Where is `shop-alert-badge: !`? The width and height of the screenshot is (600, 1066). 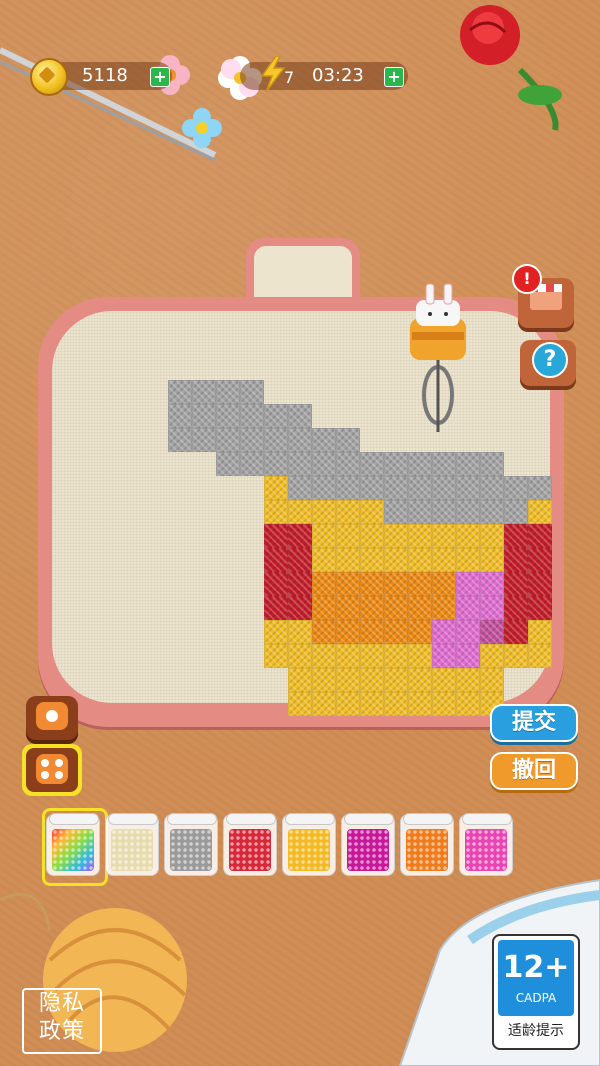 shop-alert-badge: ! is located at coordinates (527, 279).